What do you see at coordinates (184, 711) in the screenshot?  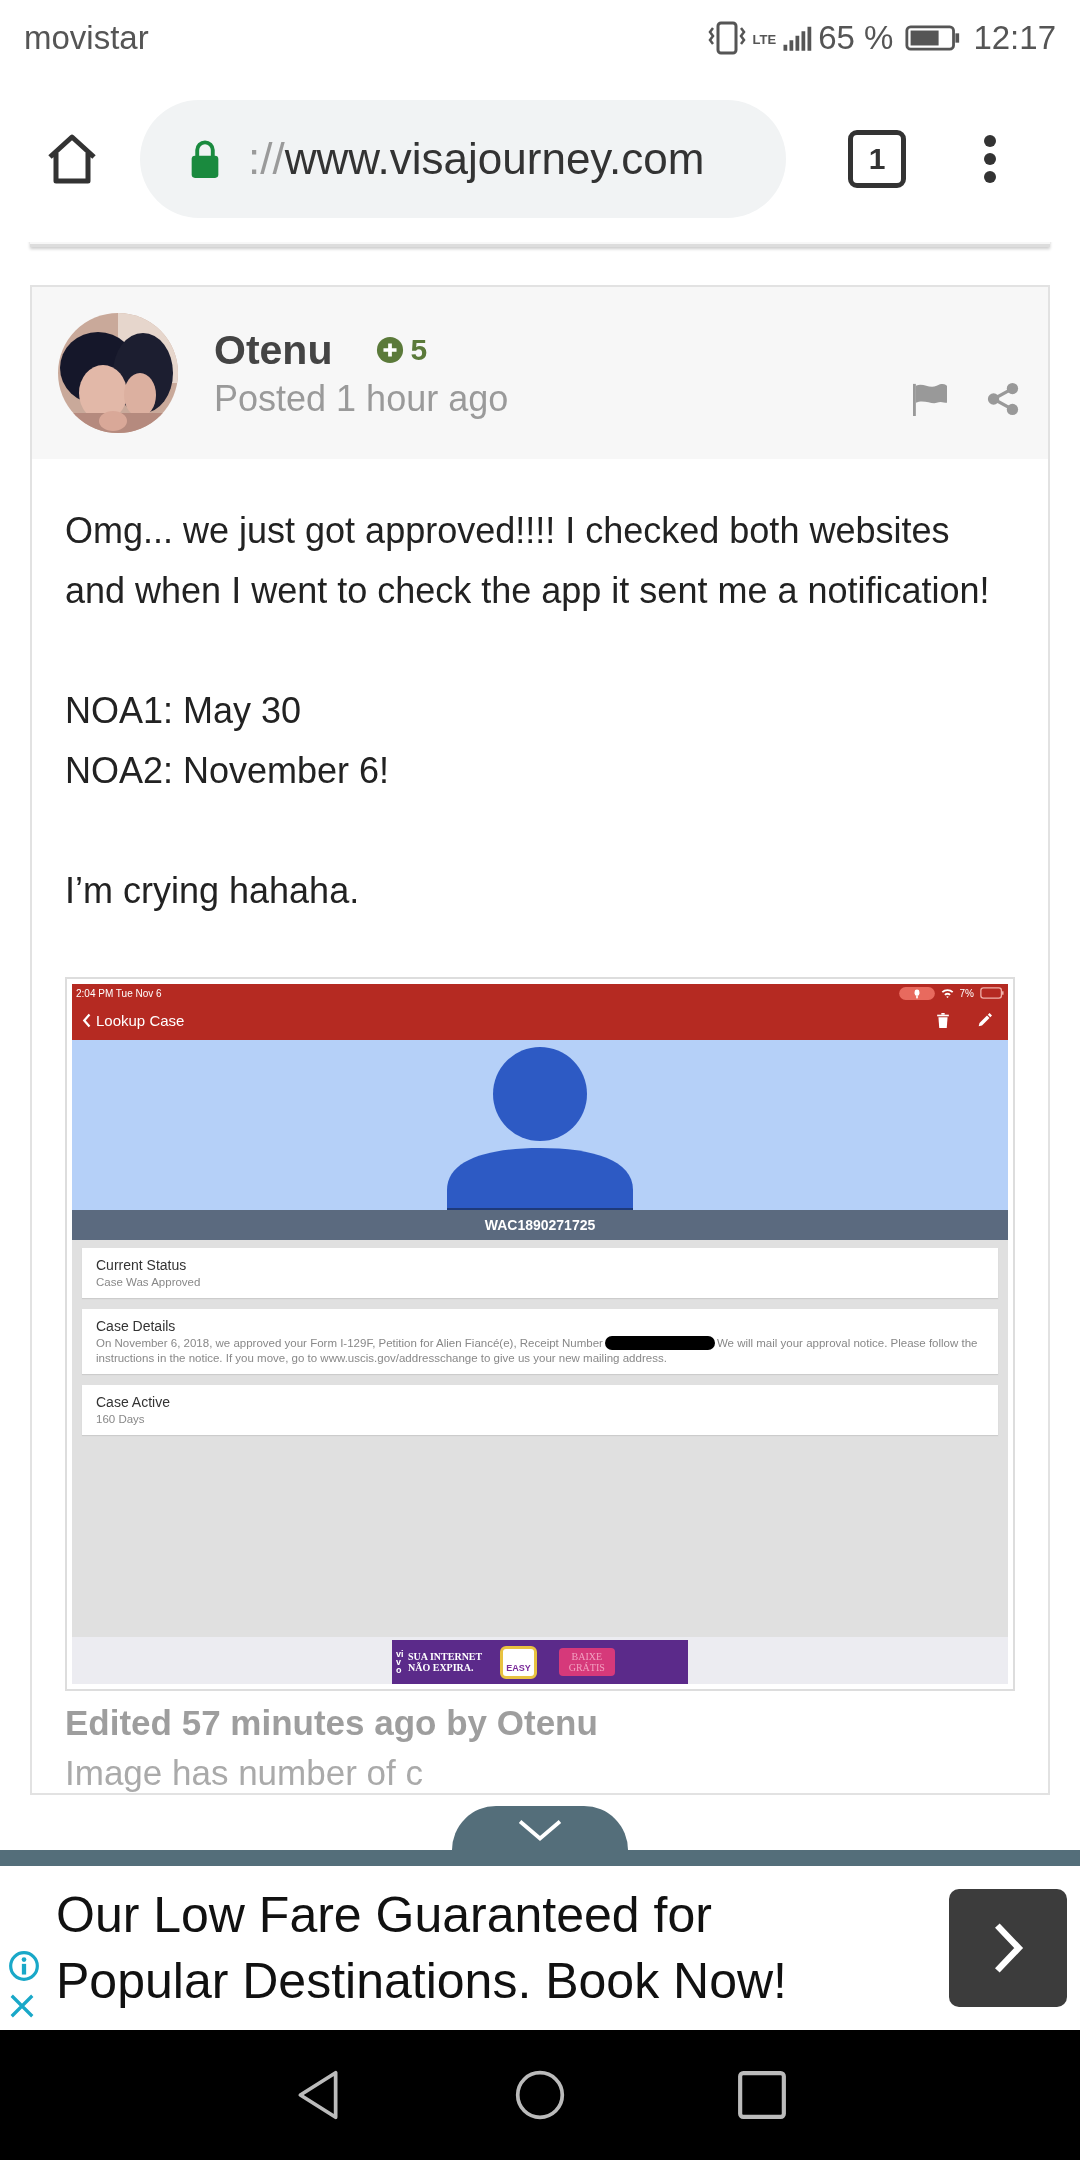 I see `post-text: NOA1: May 30` at bounding box center [184, 711].